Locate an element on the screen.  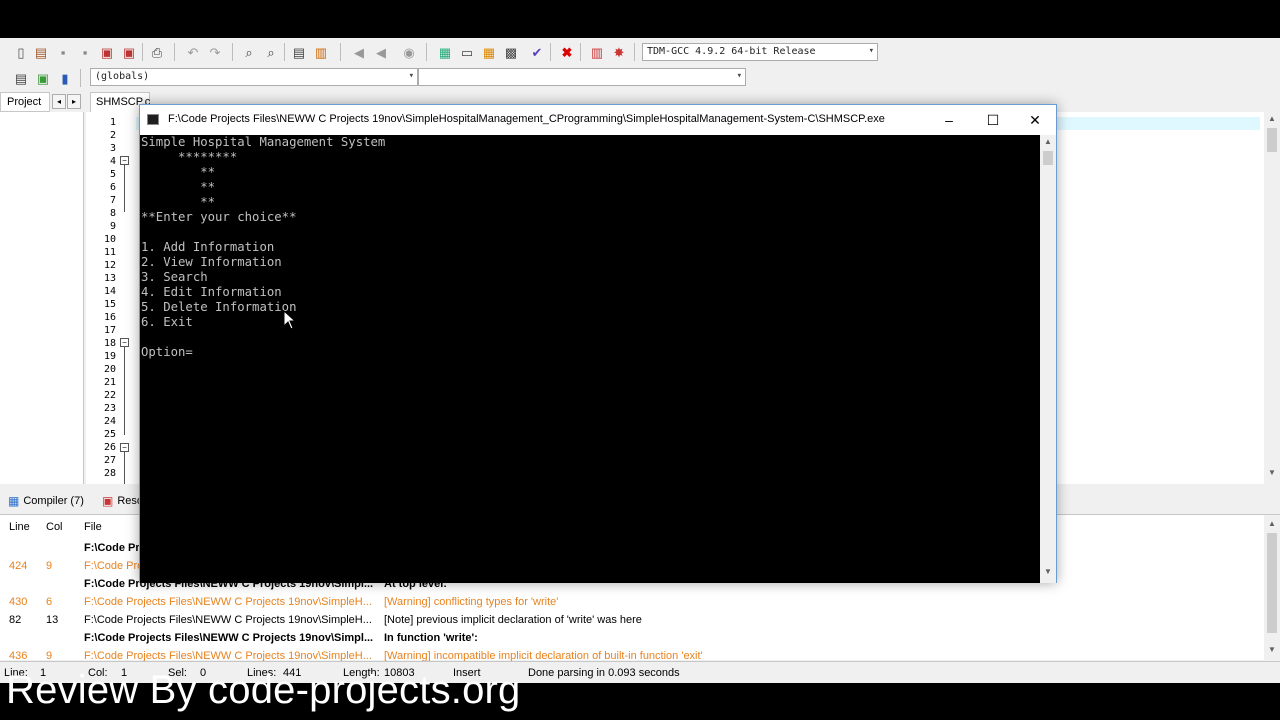
goto-line-icon: ▤ is located at coordinates (299, 52).